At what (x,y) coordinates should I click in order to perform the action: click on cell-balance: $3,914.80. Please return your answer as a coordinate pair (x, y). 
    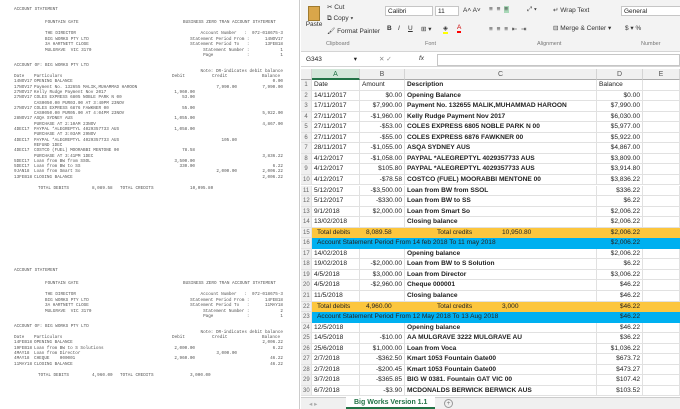
    Looking at the image, I should click on (620, 169).